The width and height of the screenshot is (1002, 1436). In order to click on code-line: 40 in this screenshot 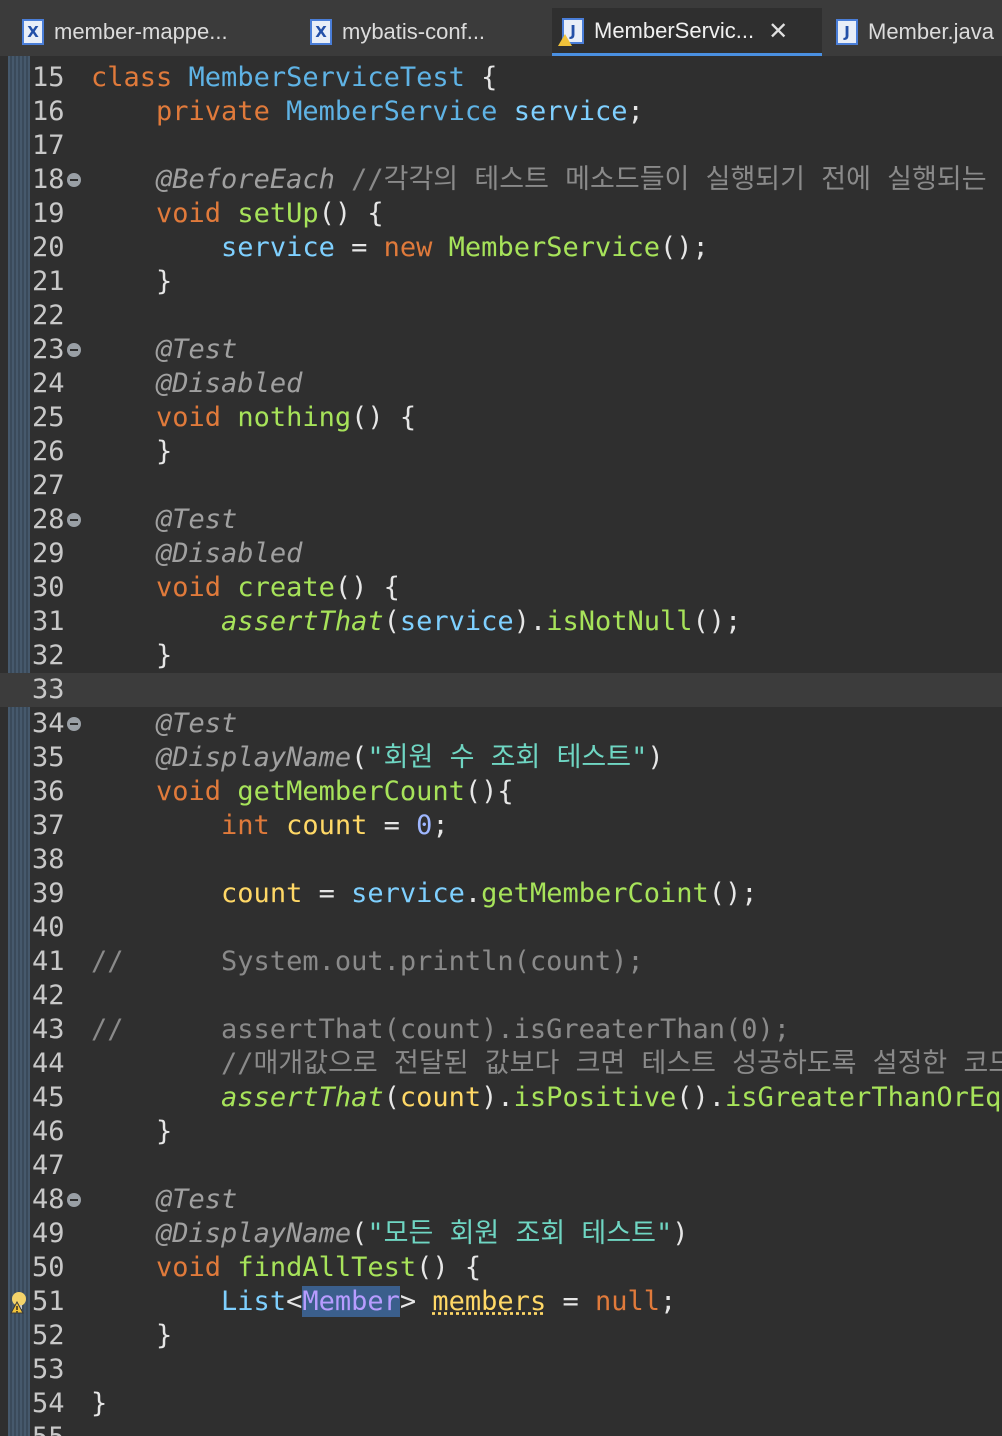, I will do `click(501, 928)`.